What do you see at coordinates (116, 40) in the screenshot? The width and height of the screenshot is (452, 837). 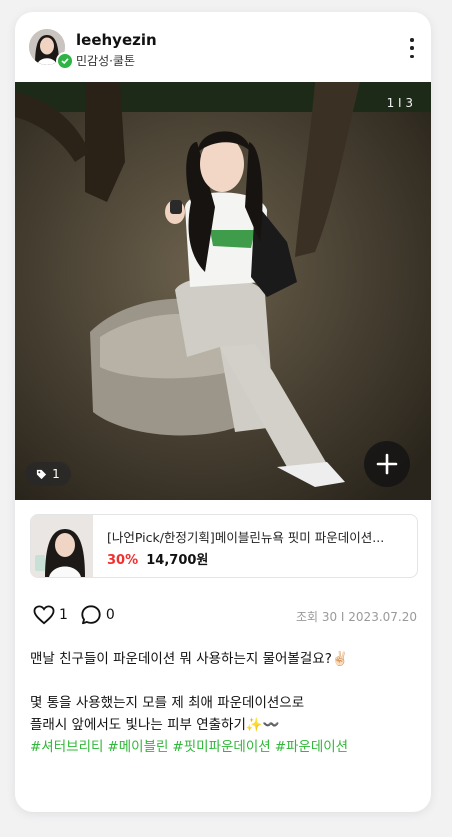 I see `username: leehyezin` at bounding box center [116, 40].